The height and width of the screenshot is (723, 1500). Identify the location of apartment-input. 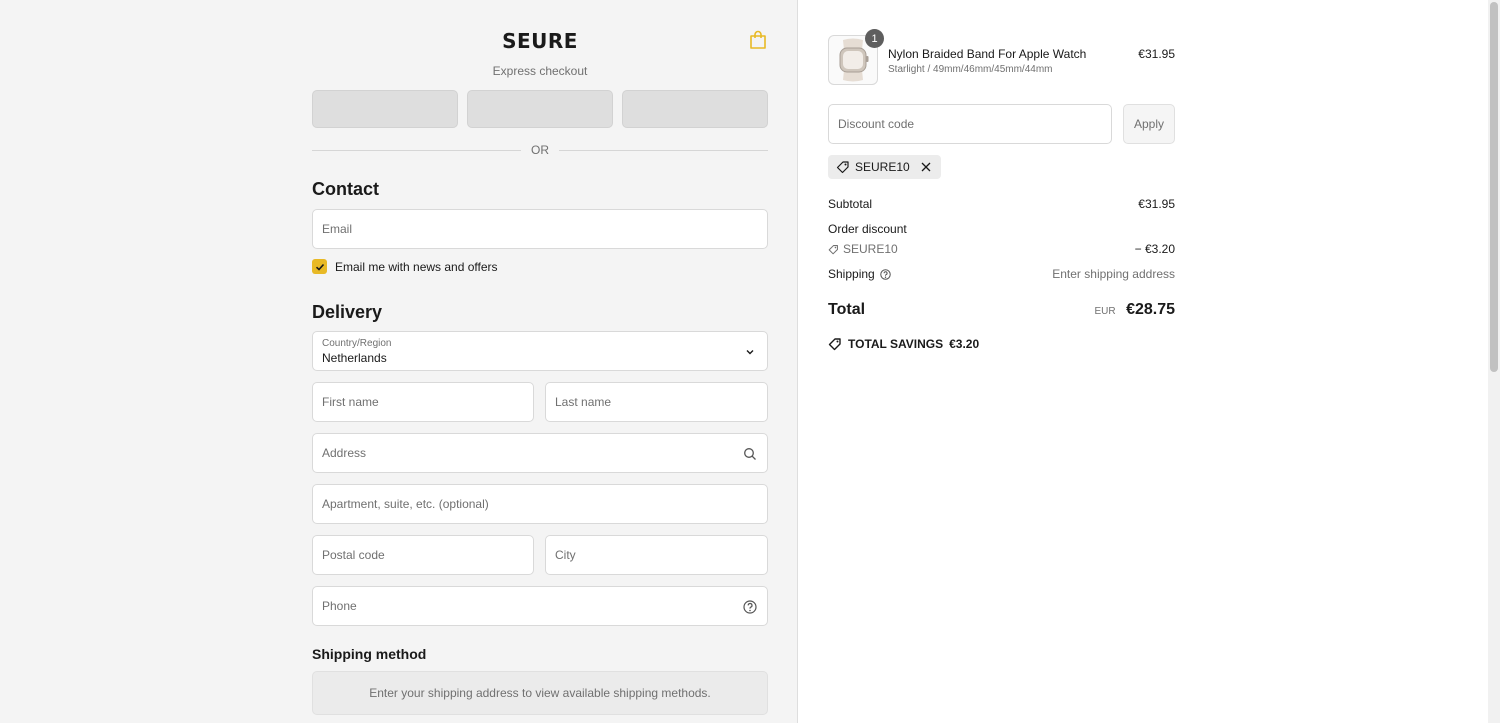
(540, 504).